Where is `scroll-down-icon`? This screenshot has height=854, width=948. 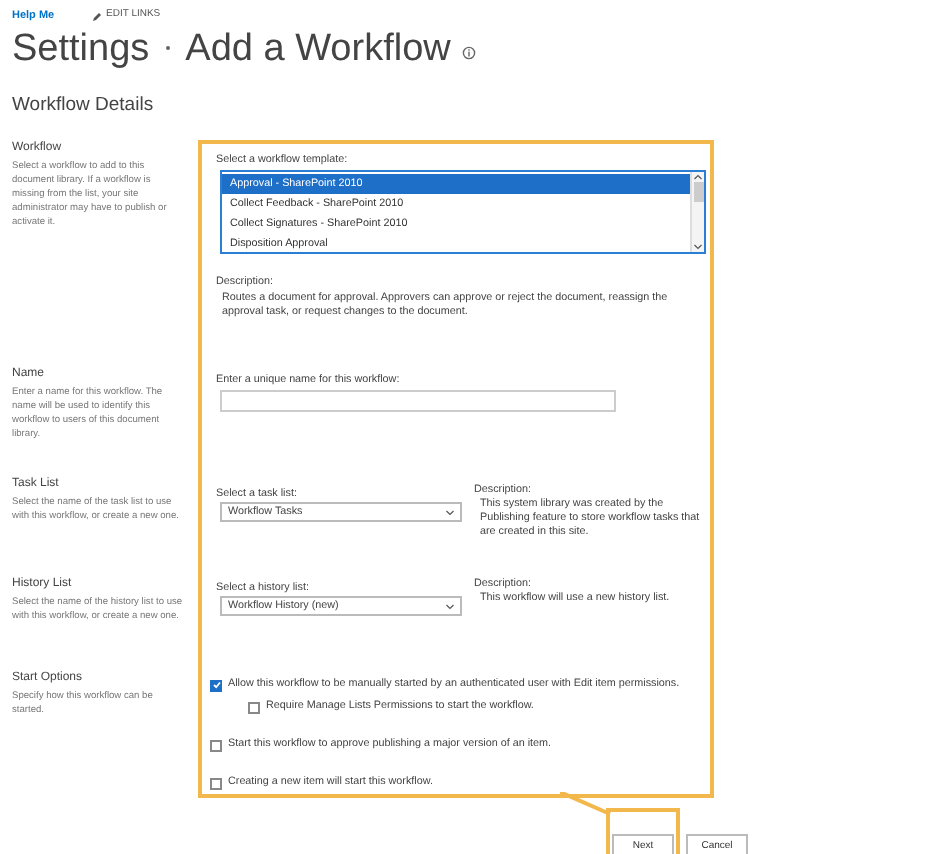 scroll-down-icon is located at coordinates (698, 247).